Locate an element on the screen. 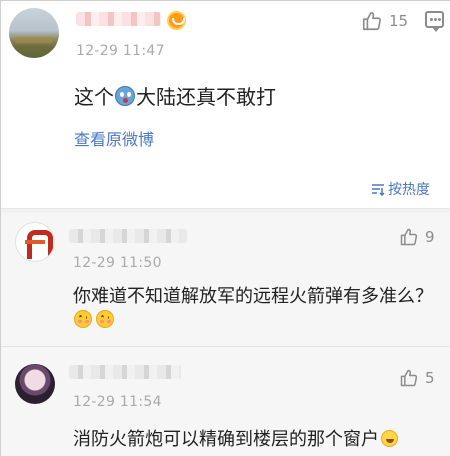 This screenshot has width=450, height=456. sort-by-hot-button: 按热度 is located at coordinates (400, 189).